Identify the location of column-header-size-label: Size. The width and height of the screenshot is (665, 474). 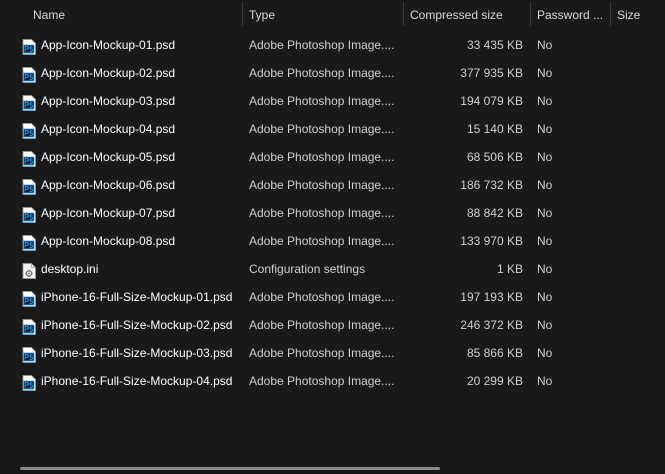
(629, 15).